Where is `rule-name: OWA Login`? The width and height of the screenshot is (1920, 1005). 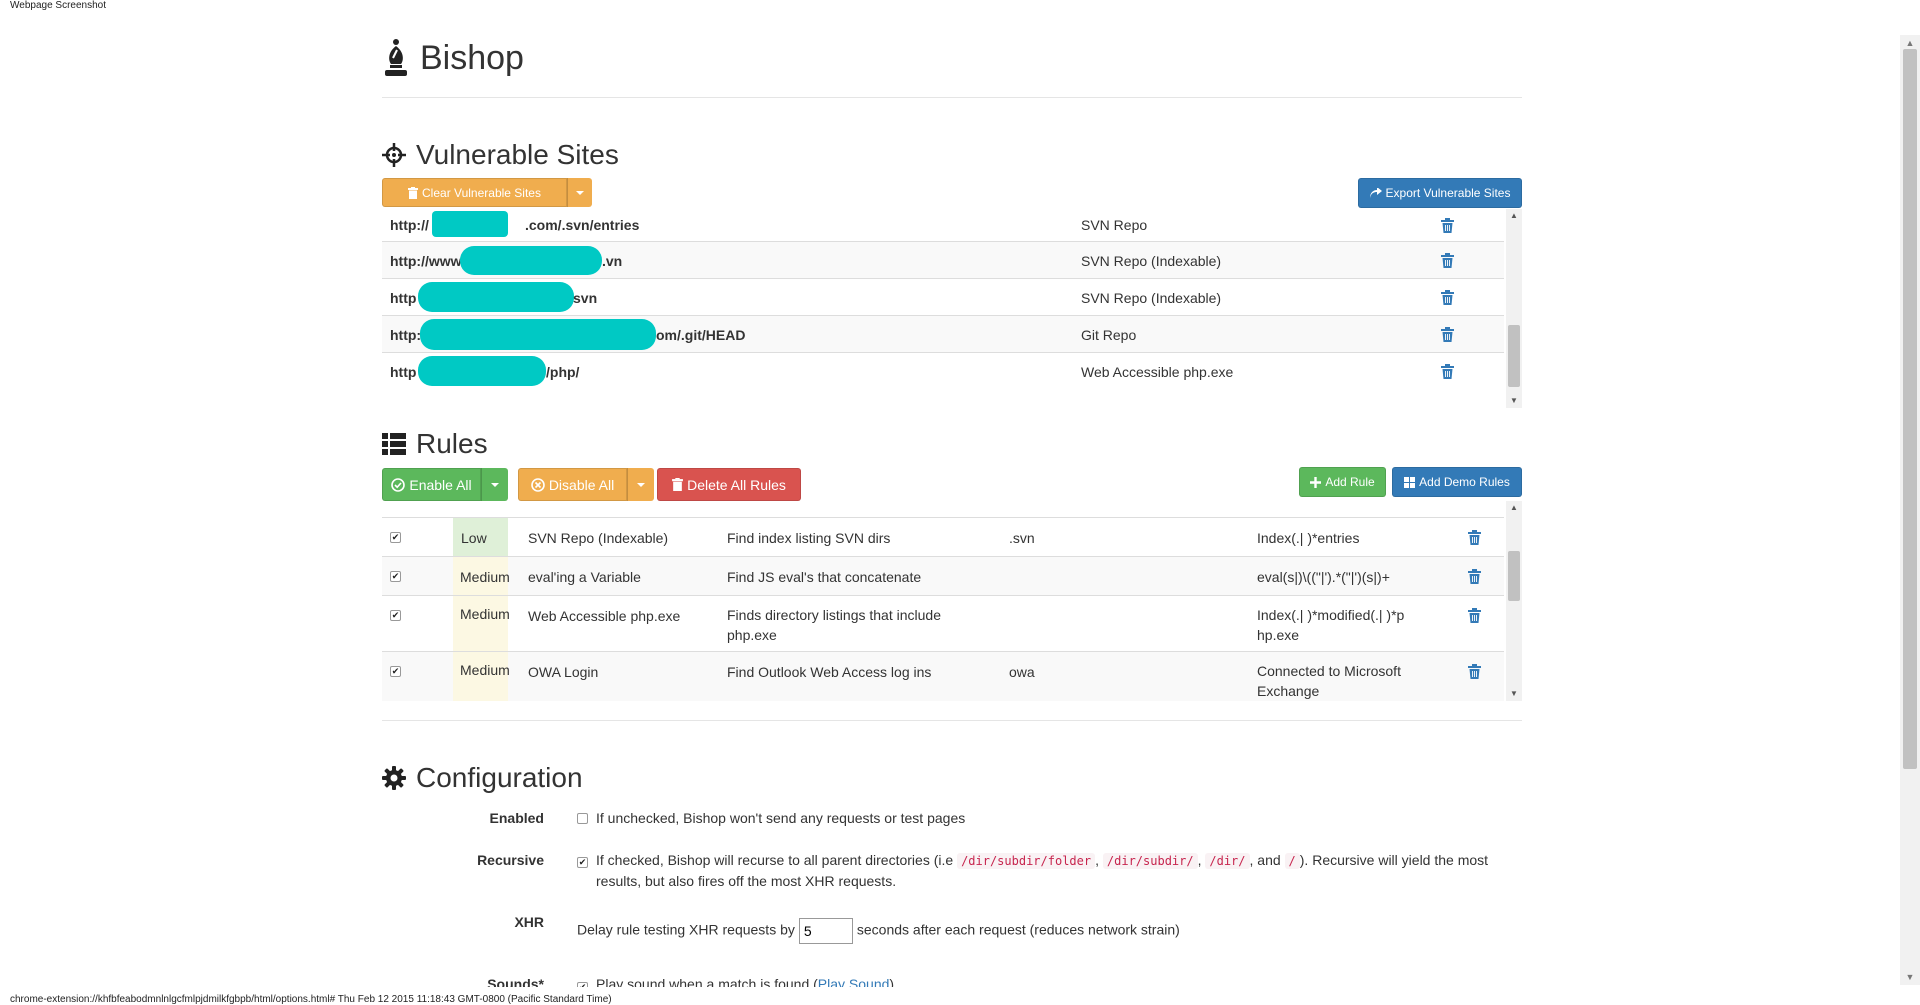 rule-name: OWA Login is located at coordinates (563, 671).